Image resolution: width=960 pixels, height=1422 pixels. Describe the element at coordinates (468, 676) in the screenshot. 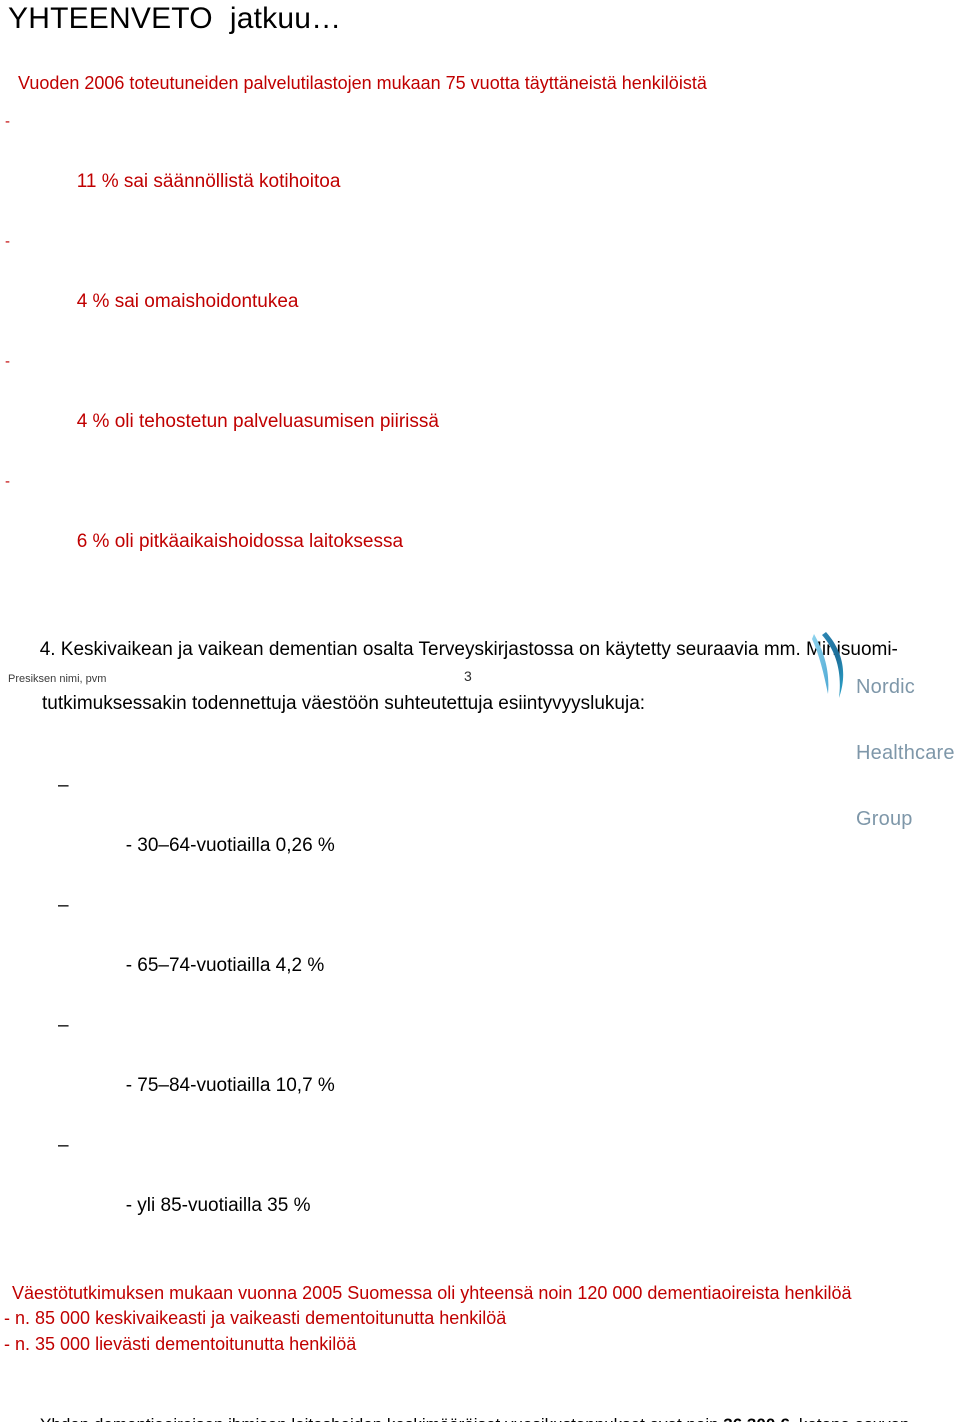

I see `page-number: 3` at that location.